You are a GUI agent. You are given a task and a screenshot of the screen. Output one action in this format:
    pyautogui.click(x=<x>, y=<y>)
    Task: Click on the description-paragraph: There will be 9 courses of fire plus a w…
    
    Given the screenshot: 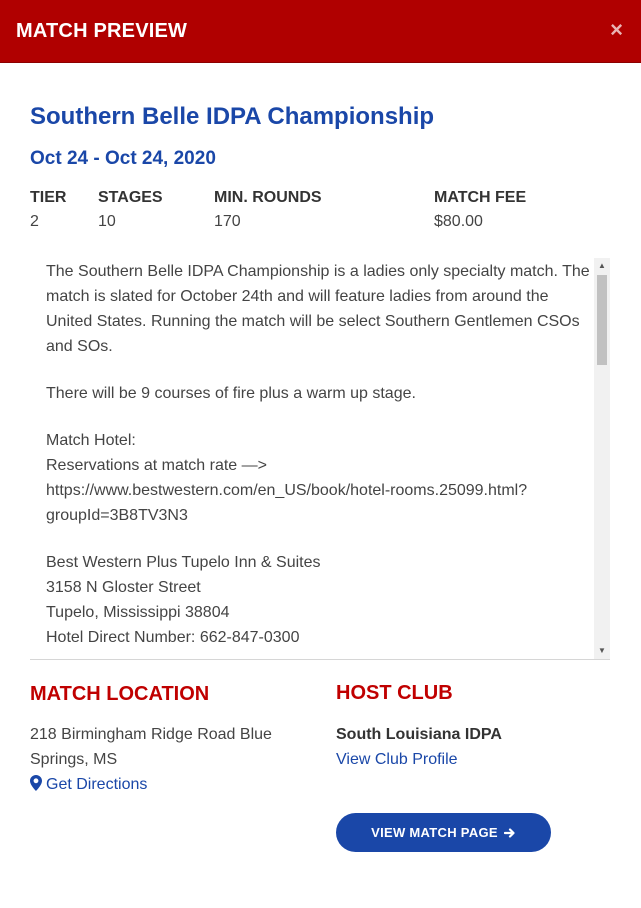 What is the action you would take?
    pyautogui.click(x=231, y=393)
    